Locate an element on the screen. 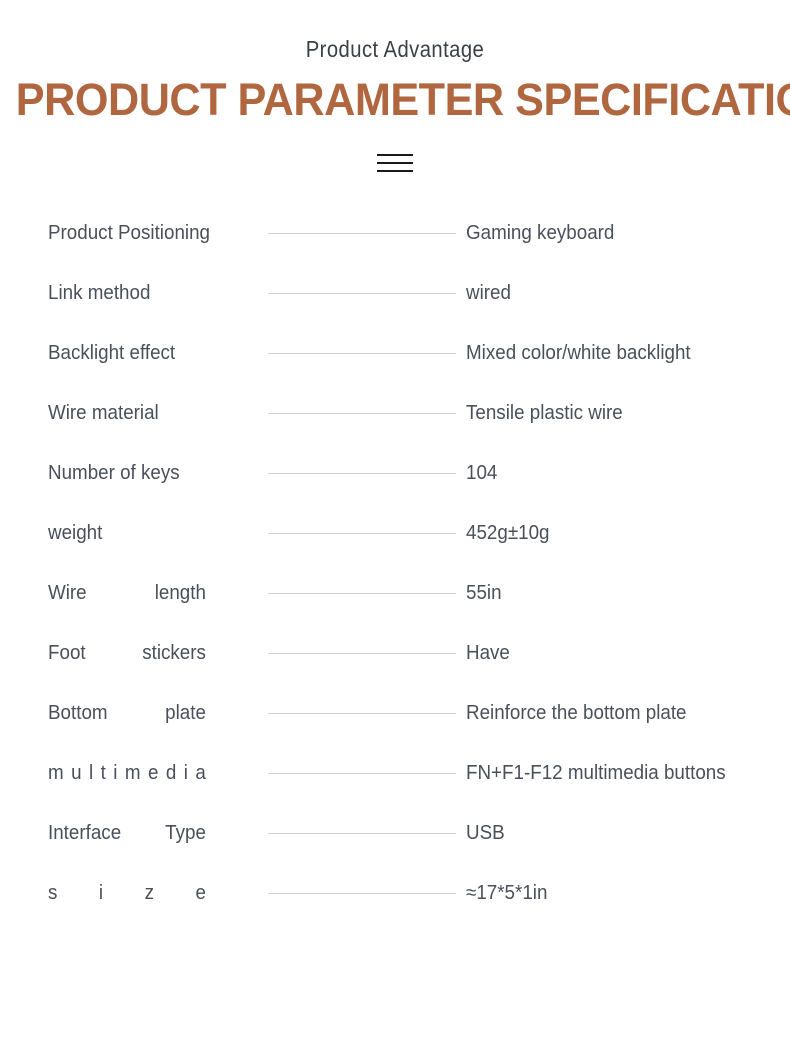  page-subtitle: Product Advantage is located at coordinates (395, 49).